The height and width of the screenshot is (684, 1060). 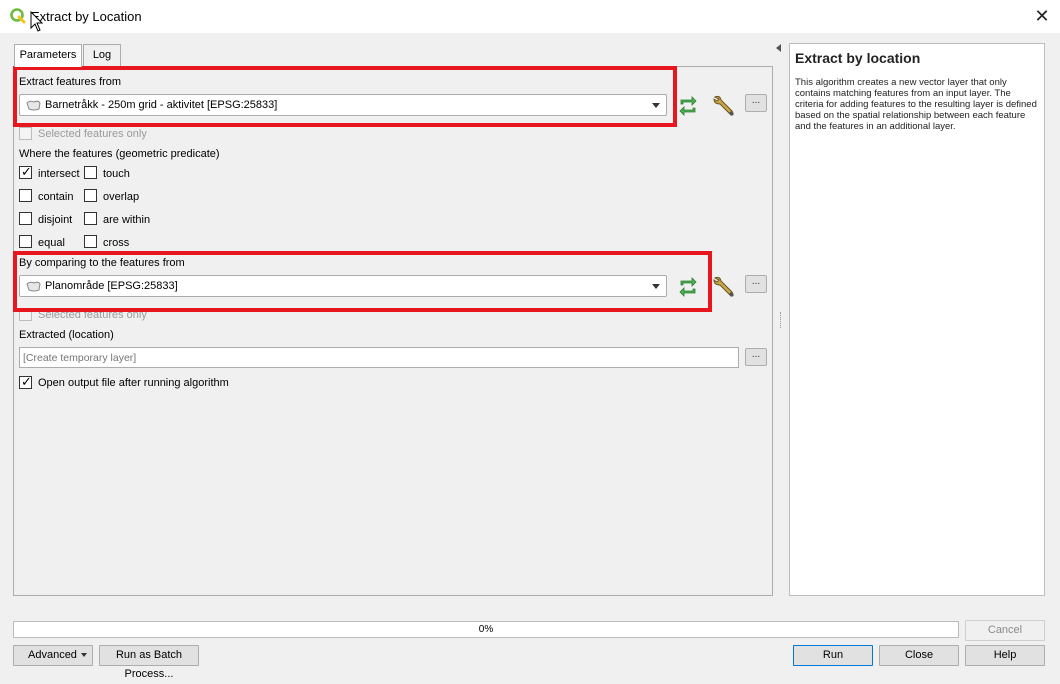 I want to click on disjoint-label: disjoint, so click(x=55, y=220).